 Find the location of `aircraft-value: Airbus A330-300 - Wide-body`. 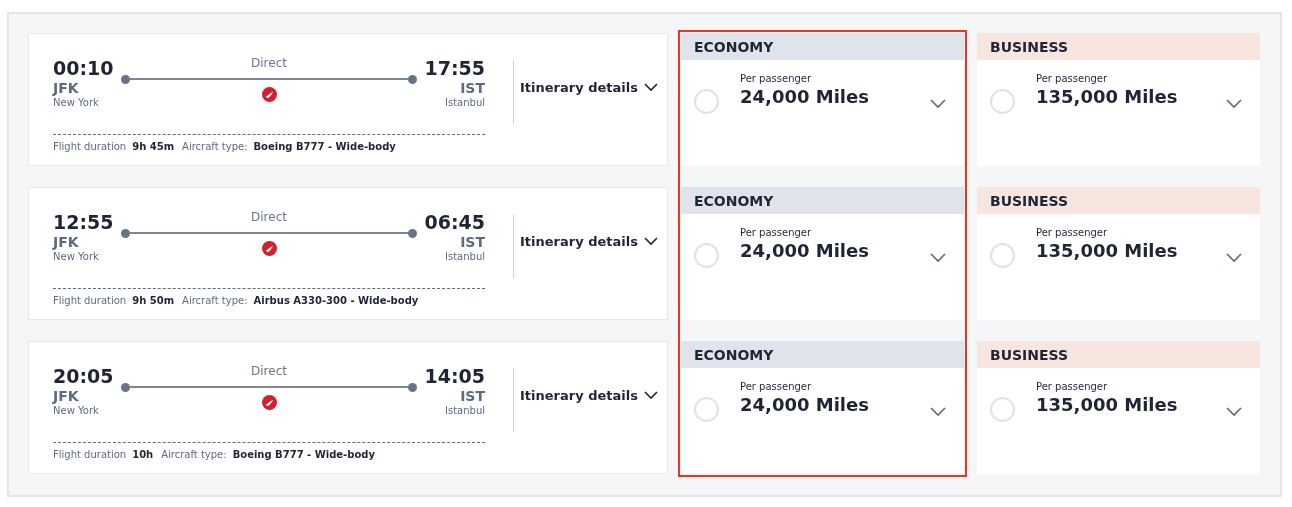

aircraft-value: Airbus A330-300 - Wide-body is located at coordinates (336, 300).